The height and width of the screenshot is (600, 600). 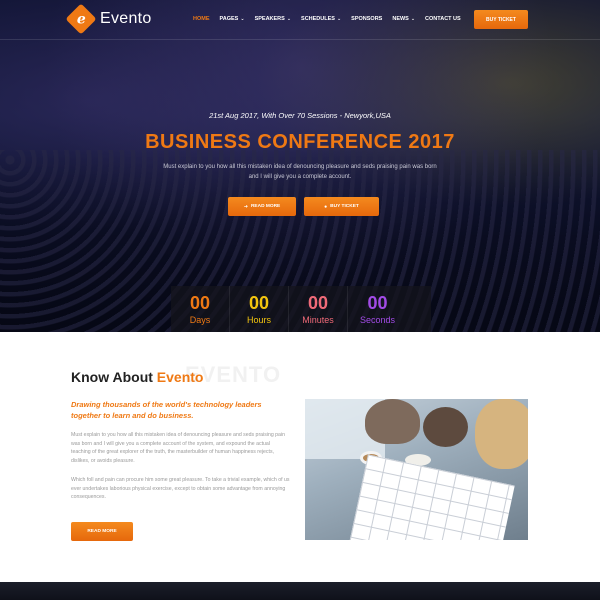 I want to click on ticket-circle-icon: ●, so click(x=326, y=206).